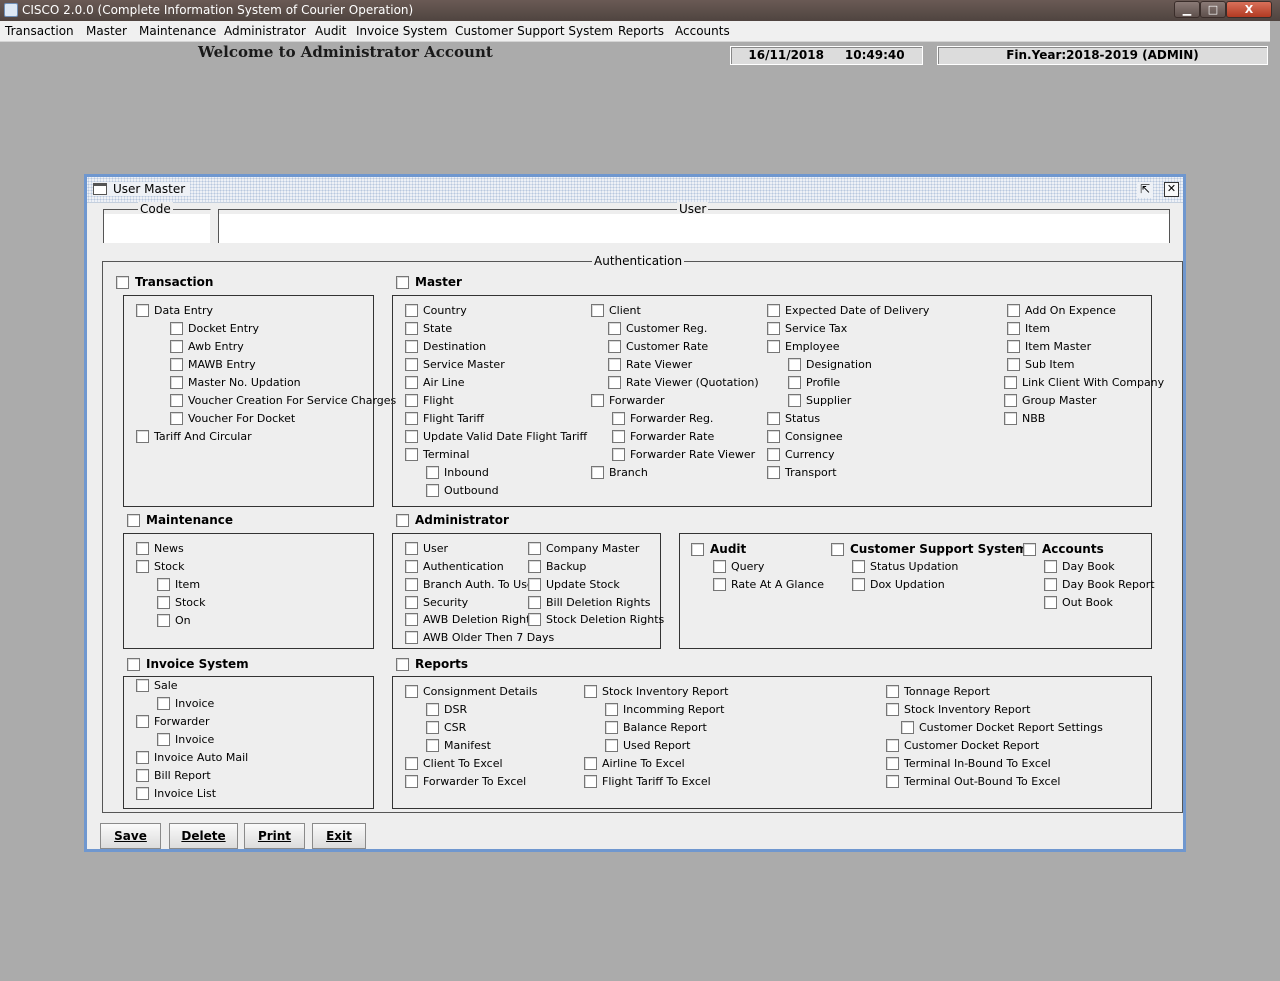  I want to click on master-air-line-checkbox: Air Line, so click(435, 382).